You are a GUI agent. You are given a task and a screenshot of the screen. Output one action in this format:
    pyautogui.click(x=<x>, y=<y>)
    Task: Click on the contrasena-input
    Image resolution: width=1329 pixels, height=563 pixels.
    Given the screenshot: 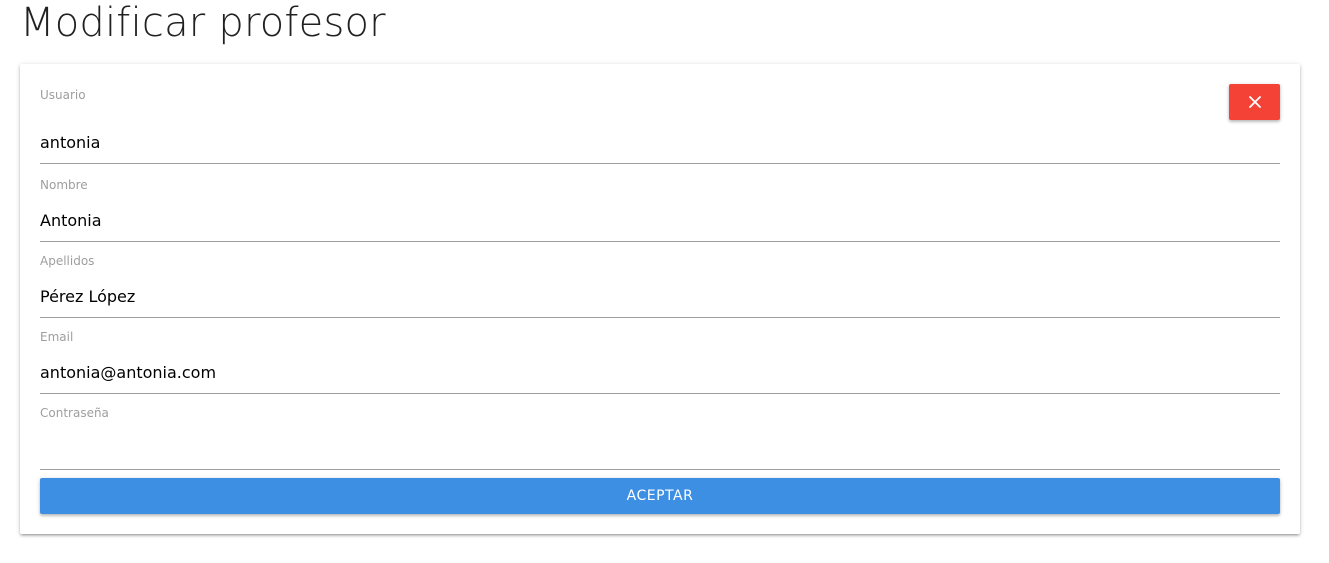 What is the action you would take?
    pyautogui.click(x=660, y=438)
    